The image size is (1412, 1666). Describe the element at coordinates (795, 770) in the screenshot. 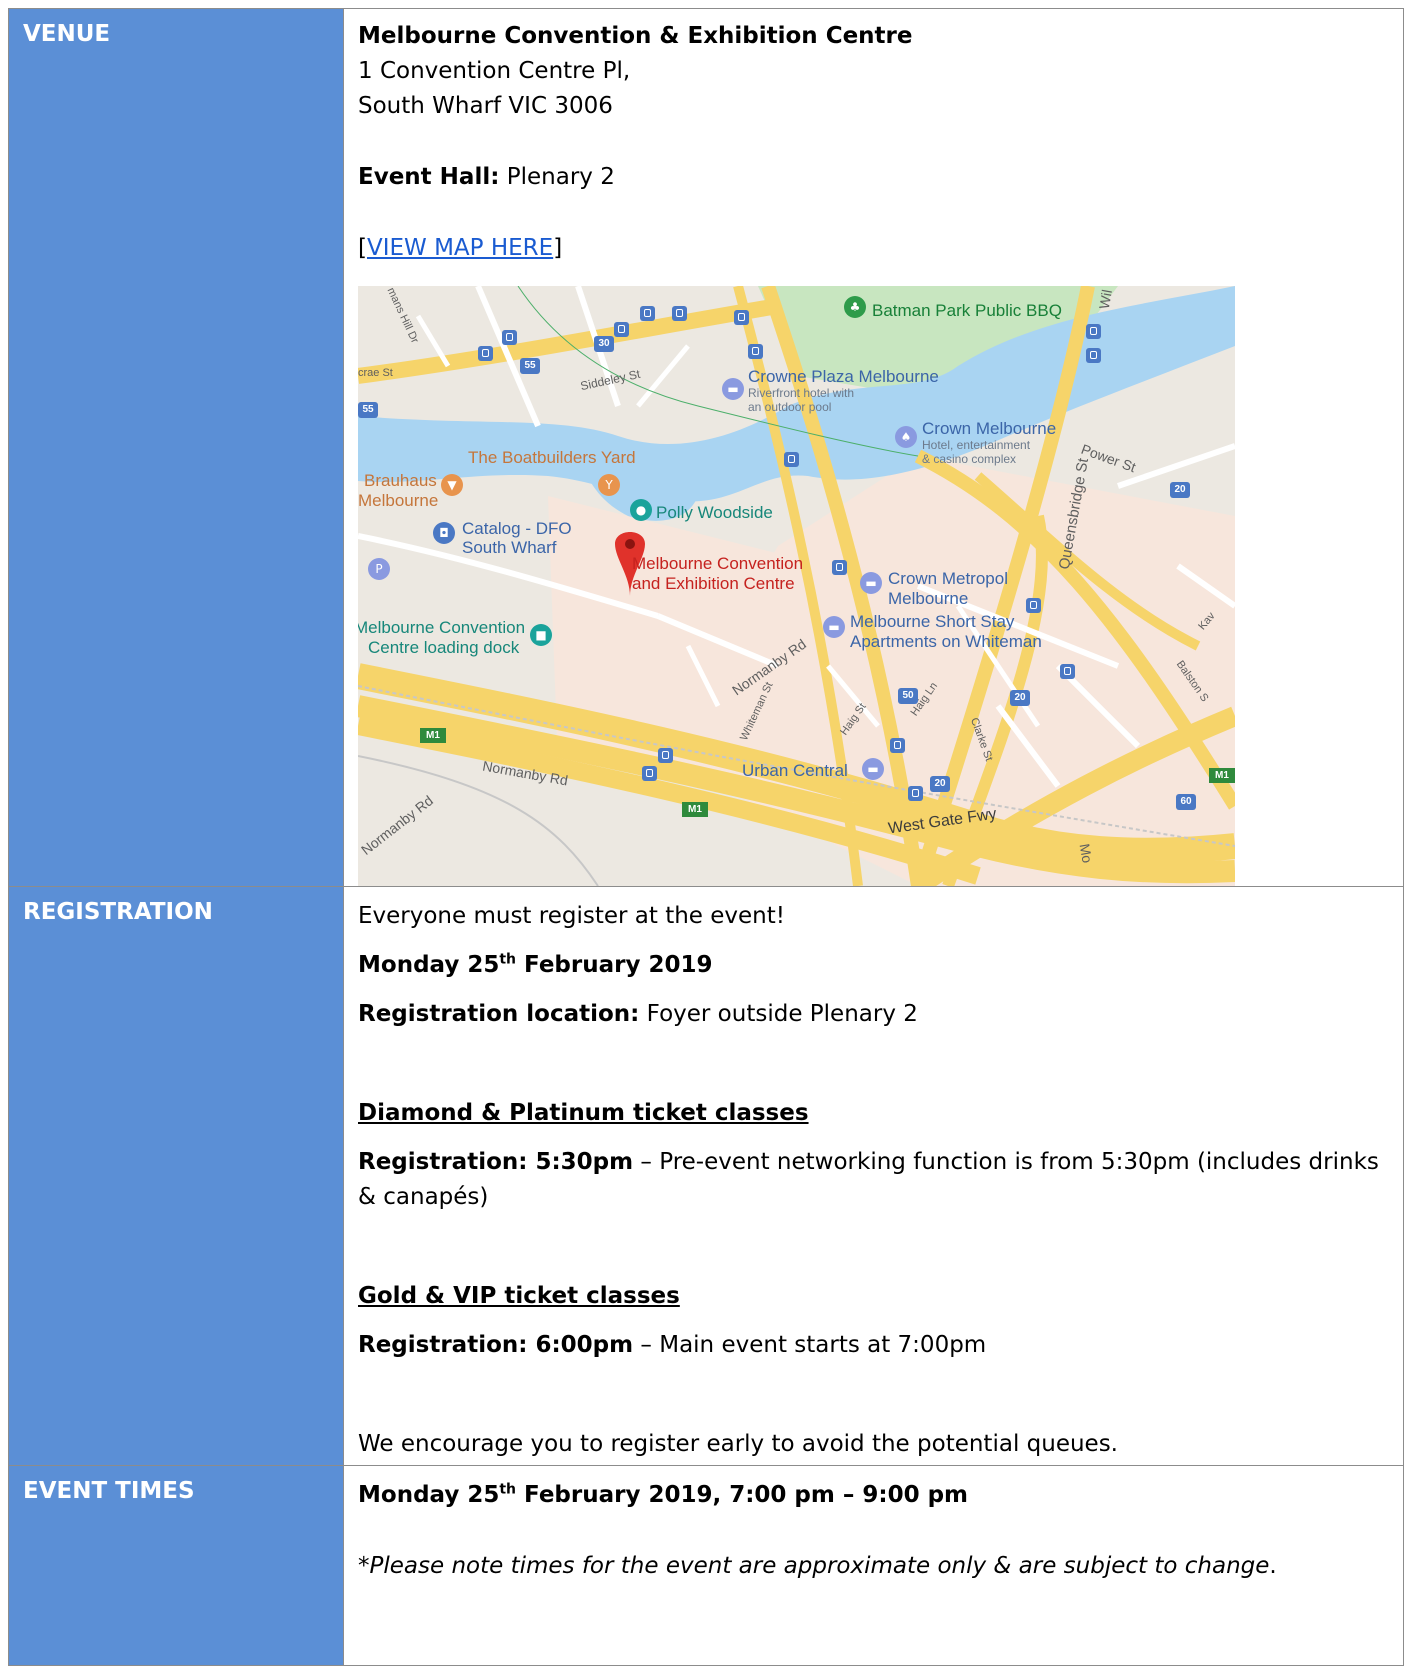

I see `map-label-urban-central: Urban Central` at that location.